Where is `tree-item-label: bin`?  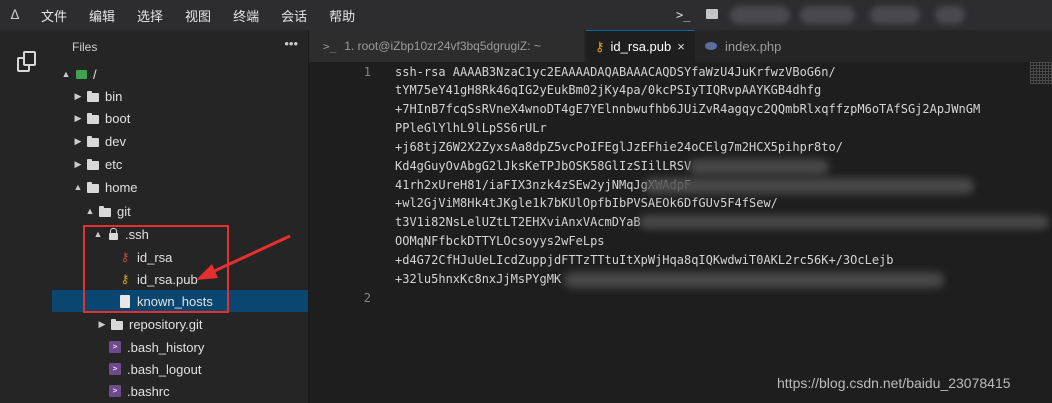 tree-item-label: bin is located at coordinates (114, 96).